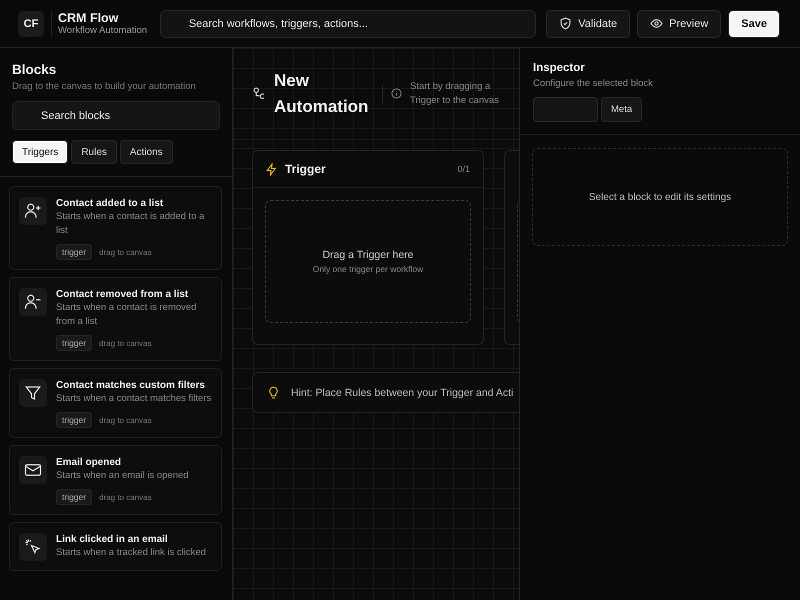  Describe the element at coordinates (679, 24) in the screenshot. I see `preview-button: Preview` at that location.